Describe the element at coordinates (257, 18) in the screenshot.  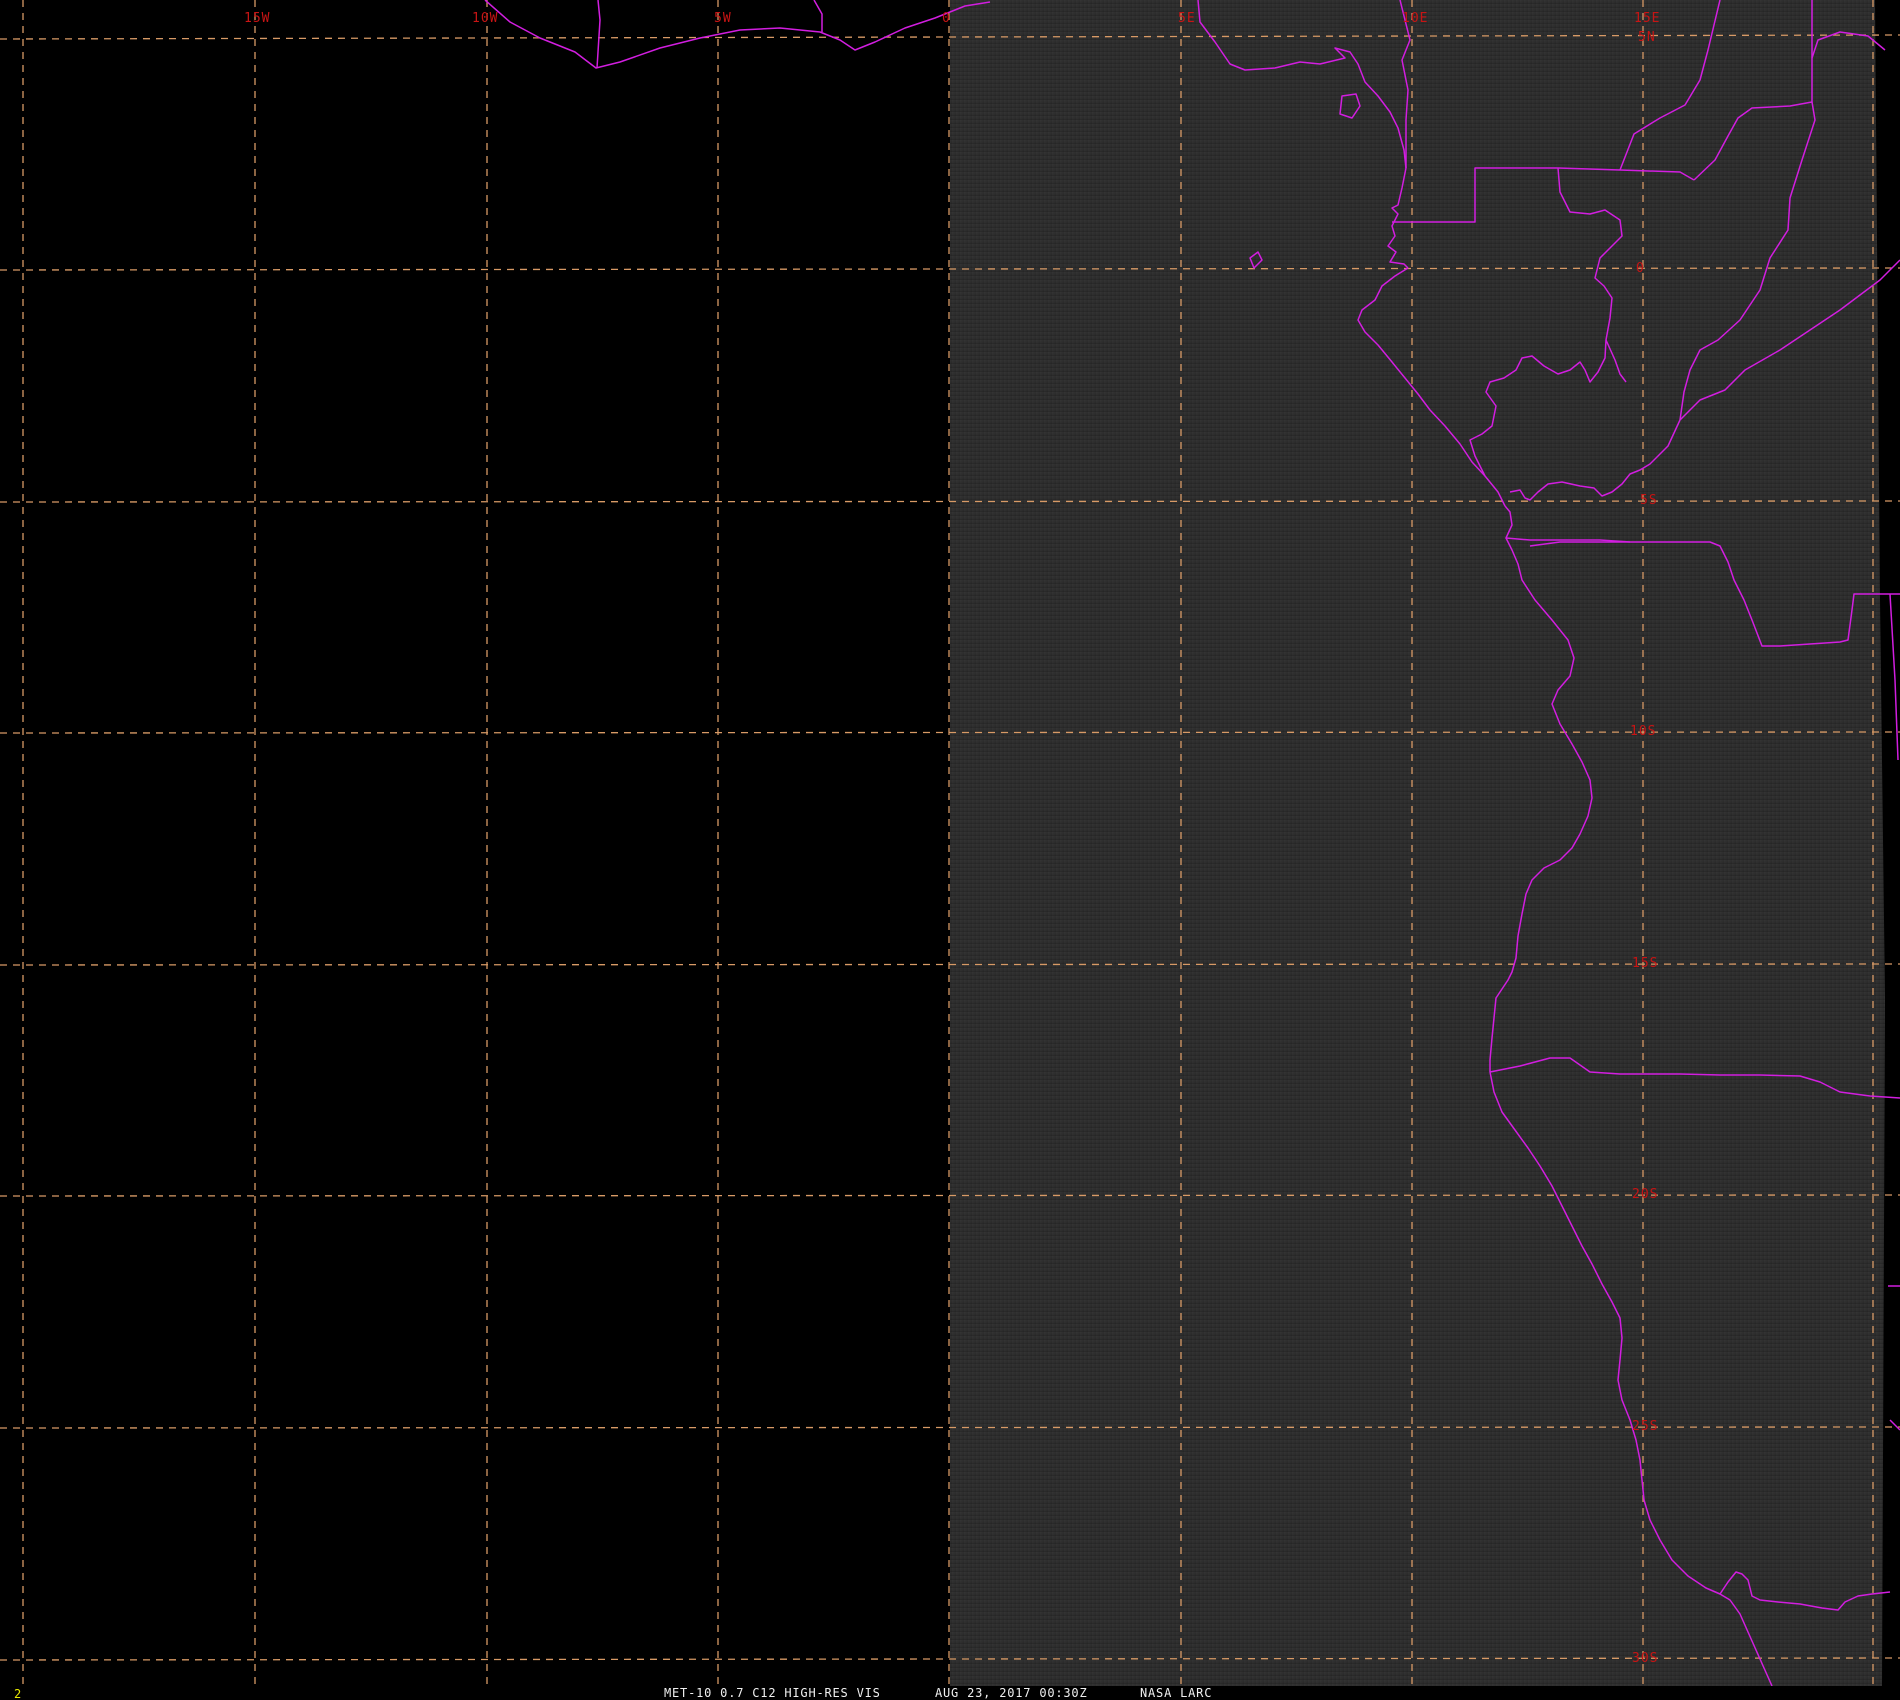
I see `lon-label: 15W` at that location.